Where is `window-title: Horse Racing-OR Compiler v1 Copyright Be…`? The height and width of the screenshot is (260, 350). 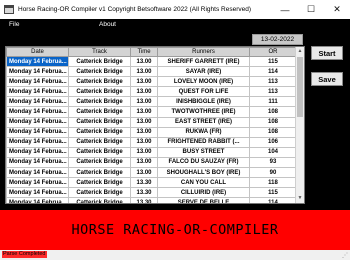
window-title: Horse Racing-OR Compiler v1 Copyright Be… is located at coordinates (135, 9).